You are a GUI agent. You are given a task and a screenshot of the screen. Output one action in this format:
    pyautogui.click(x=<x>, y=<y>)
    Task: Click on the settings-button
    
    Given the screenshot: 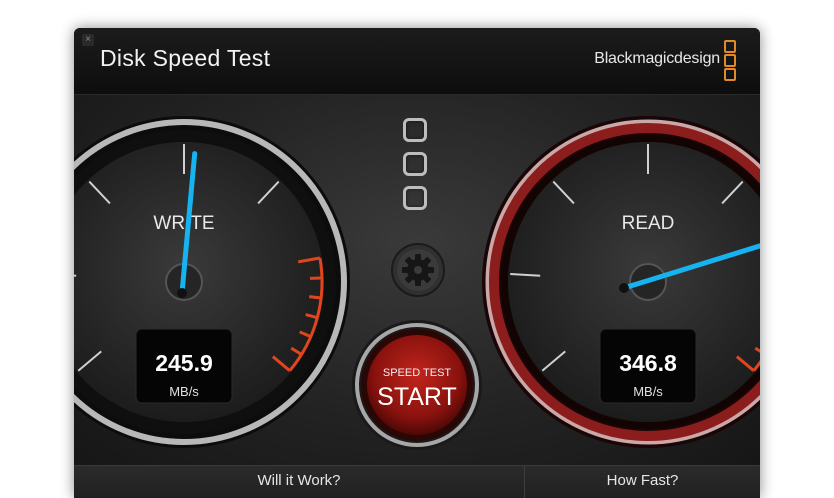 What is the action you would take?
    pyautogui.click(x=418, y=270)
    